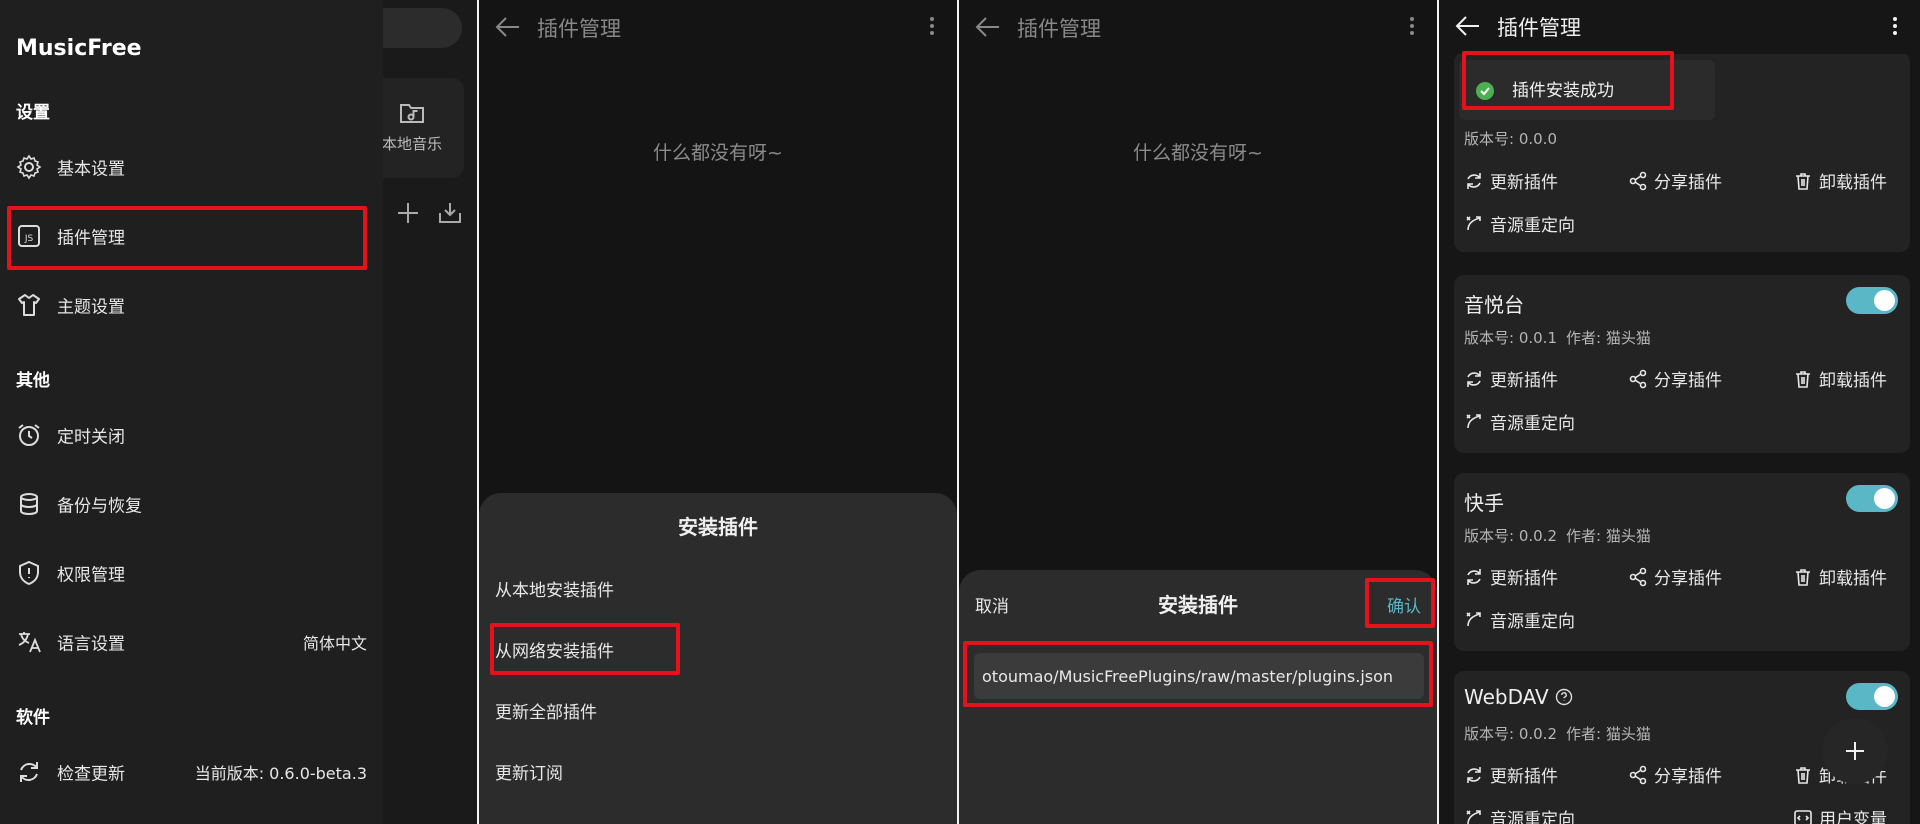 This screenshot has width=1920, height=824. What do you see at coordinates (191, 772) in the screenshot?
I see `drawer-item-check-update: 检查更新 当前版本: 0.6.0-beta.3` at bounding box center [191, 772].